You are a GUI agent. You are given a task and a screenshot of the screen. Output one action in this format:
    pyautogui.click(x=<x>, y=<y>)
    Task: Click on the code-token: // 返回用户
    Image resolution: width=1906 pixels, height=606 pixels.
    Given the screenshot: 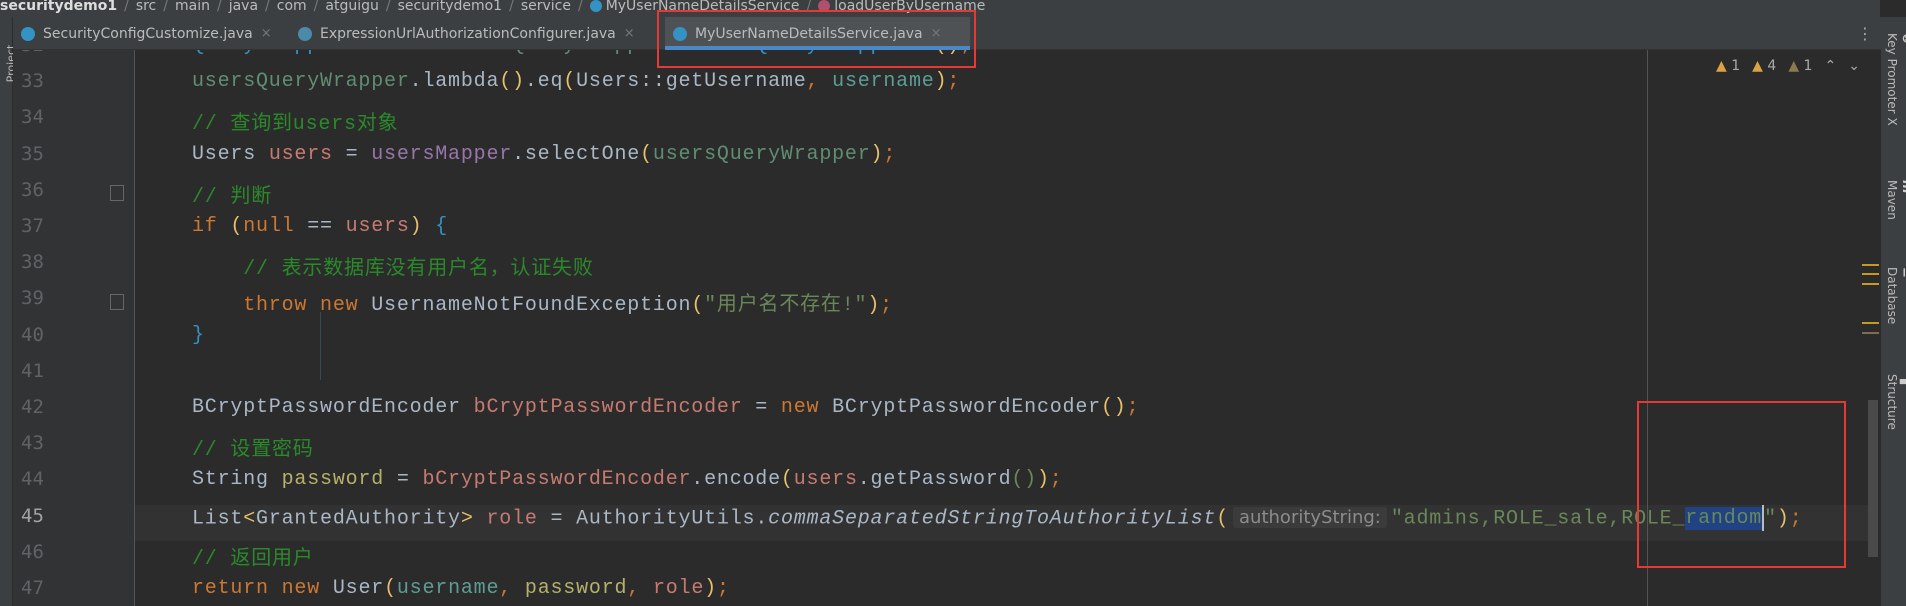 What is the action you would take?
    pyautogui.click(x=253, y=559)
    